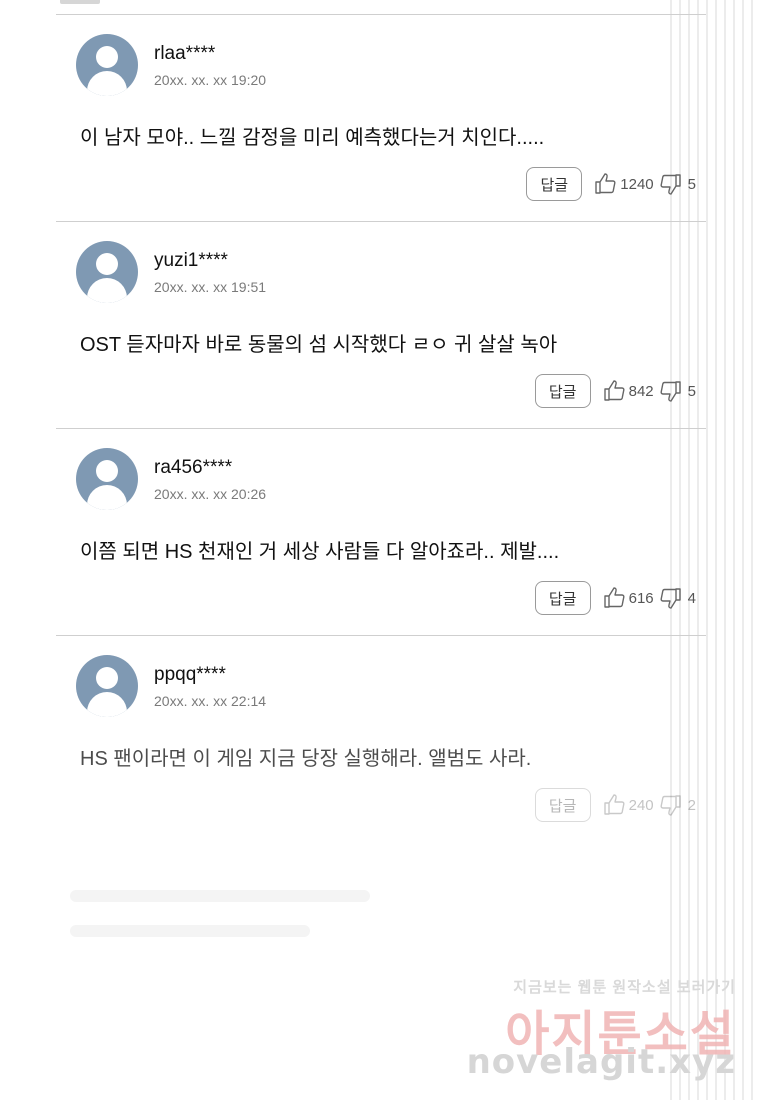 The image size is (760, 1100). What do you see at coordinates (641, 805) in the screenshot?
I see `like-count: 240` at bounding box center [641, 805].